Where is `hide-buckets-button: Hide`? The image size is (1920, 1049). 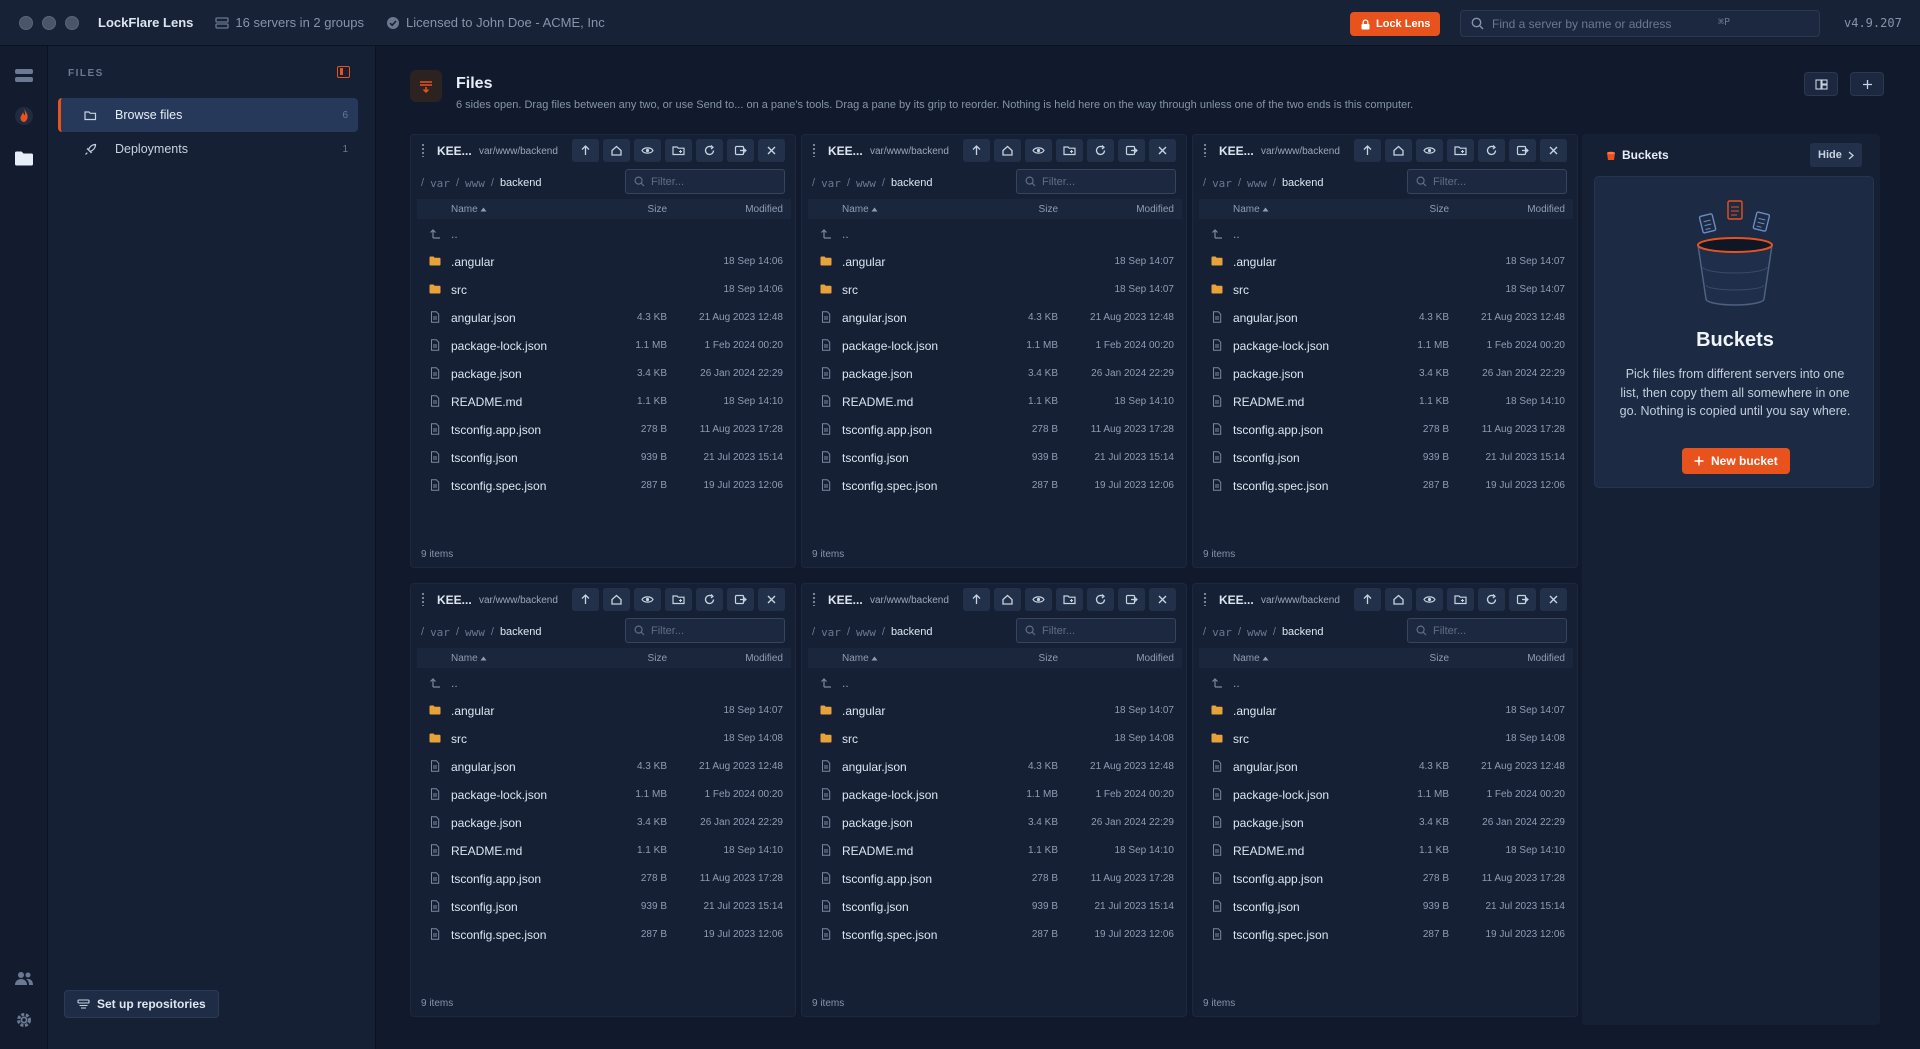
hide-buckets-button: Hide is located at coordinates (1836, 155).